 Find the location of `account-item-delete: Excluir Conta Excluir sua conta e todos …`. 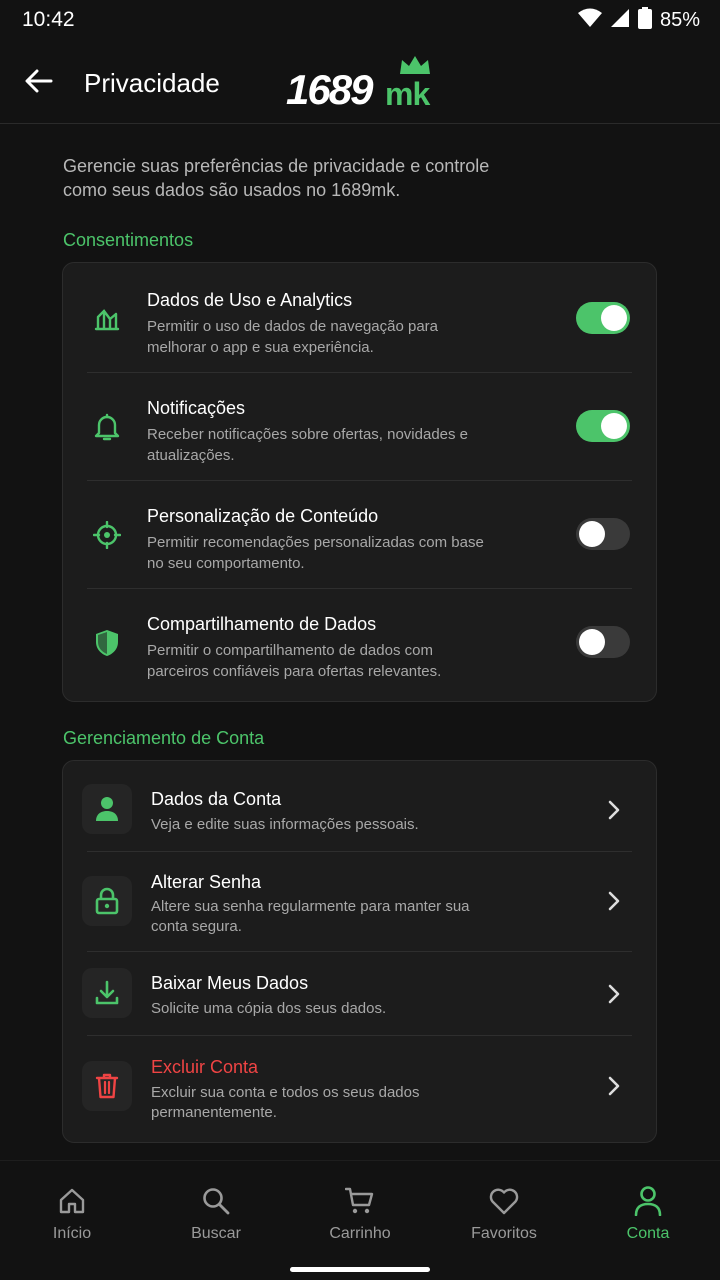

account-item-delete: Excluir Conta Excluir sua conta e todos … is located at coordinates (359, 1090).